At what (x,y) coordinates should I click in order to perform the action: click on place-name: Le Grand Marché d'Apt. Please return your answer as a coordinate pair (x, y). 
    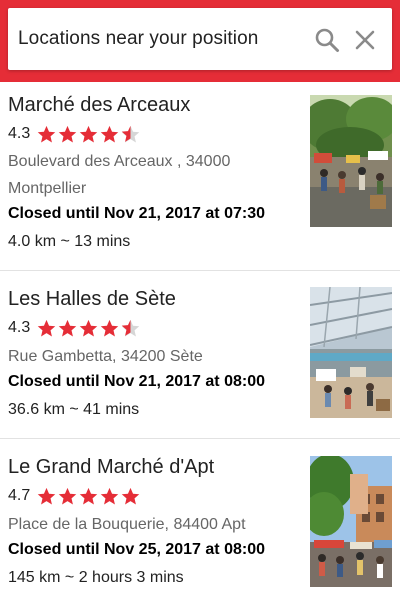
    Looking at the image, I should click on (111, 467).